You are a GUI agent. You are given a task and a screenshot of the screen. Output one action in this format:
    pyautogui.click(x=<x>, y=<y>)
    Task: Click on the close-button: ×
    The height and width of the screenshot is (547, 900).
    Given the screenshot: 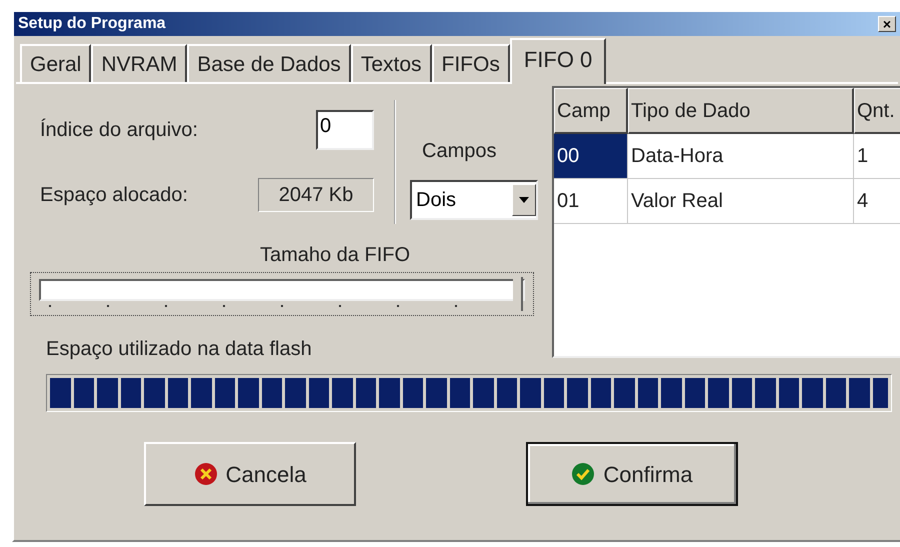 What is the action you would take?
    pyautogui.click(x=887, y=24)
    